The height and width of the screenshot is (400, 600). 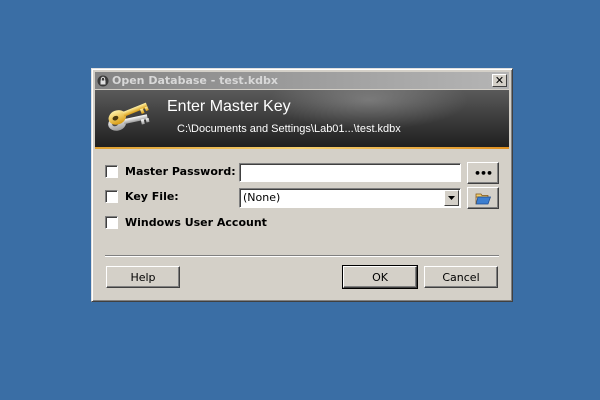 I want to click on key-icon, so click(x=129, y=116).